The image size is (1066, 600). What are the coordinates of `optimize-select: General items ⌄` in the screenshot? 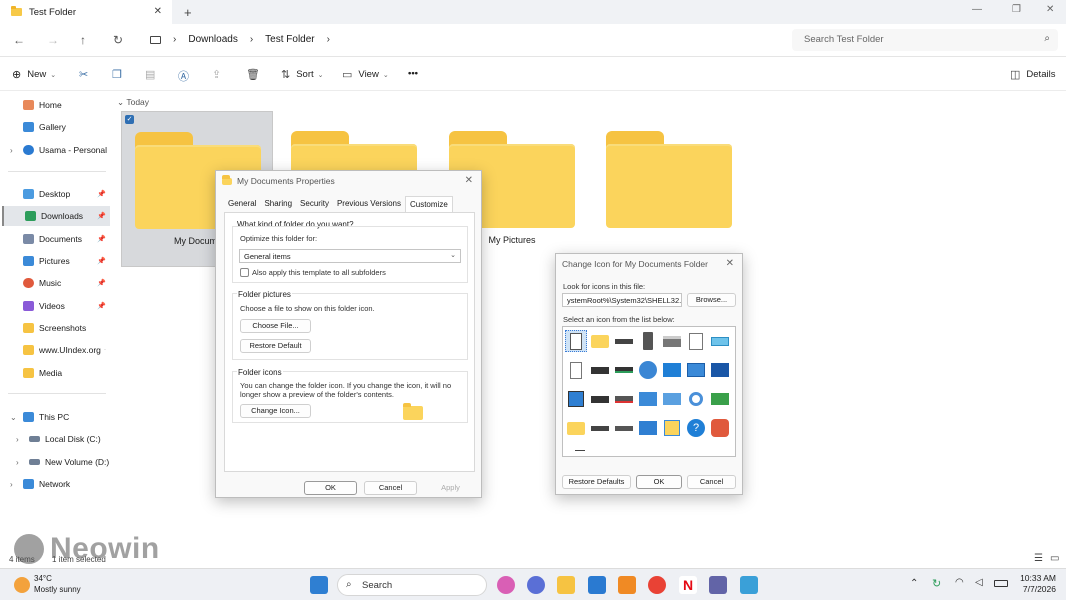 It's located at (350, 256).